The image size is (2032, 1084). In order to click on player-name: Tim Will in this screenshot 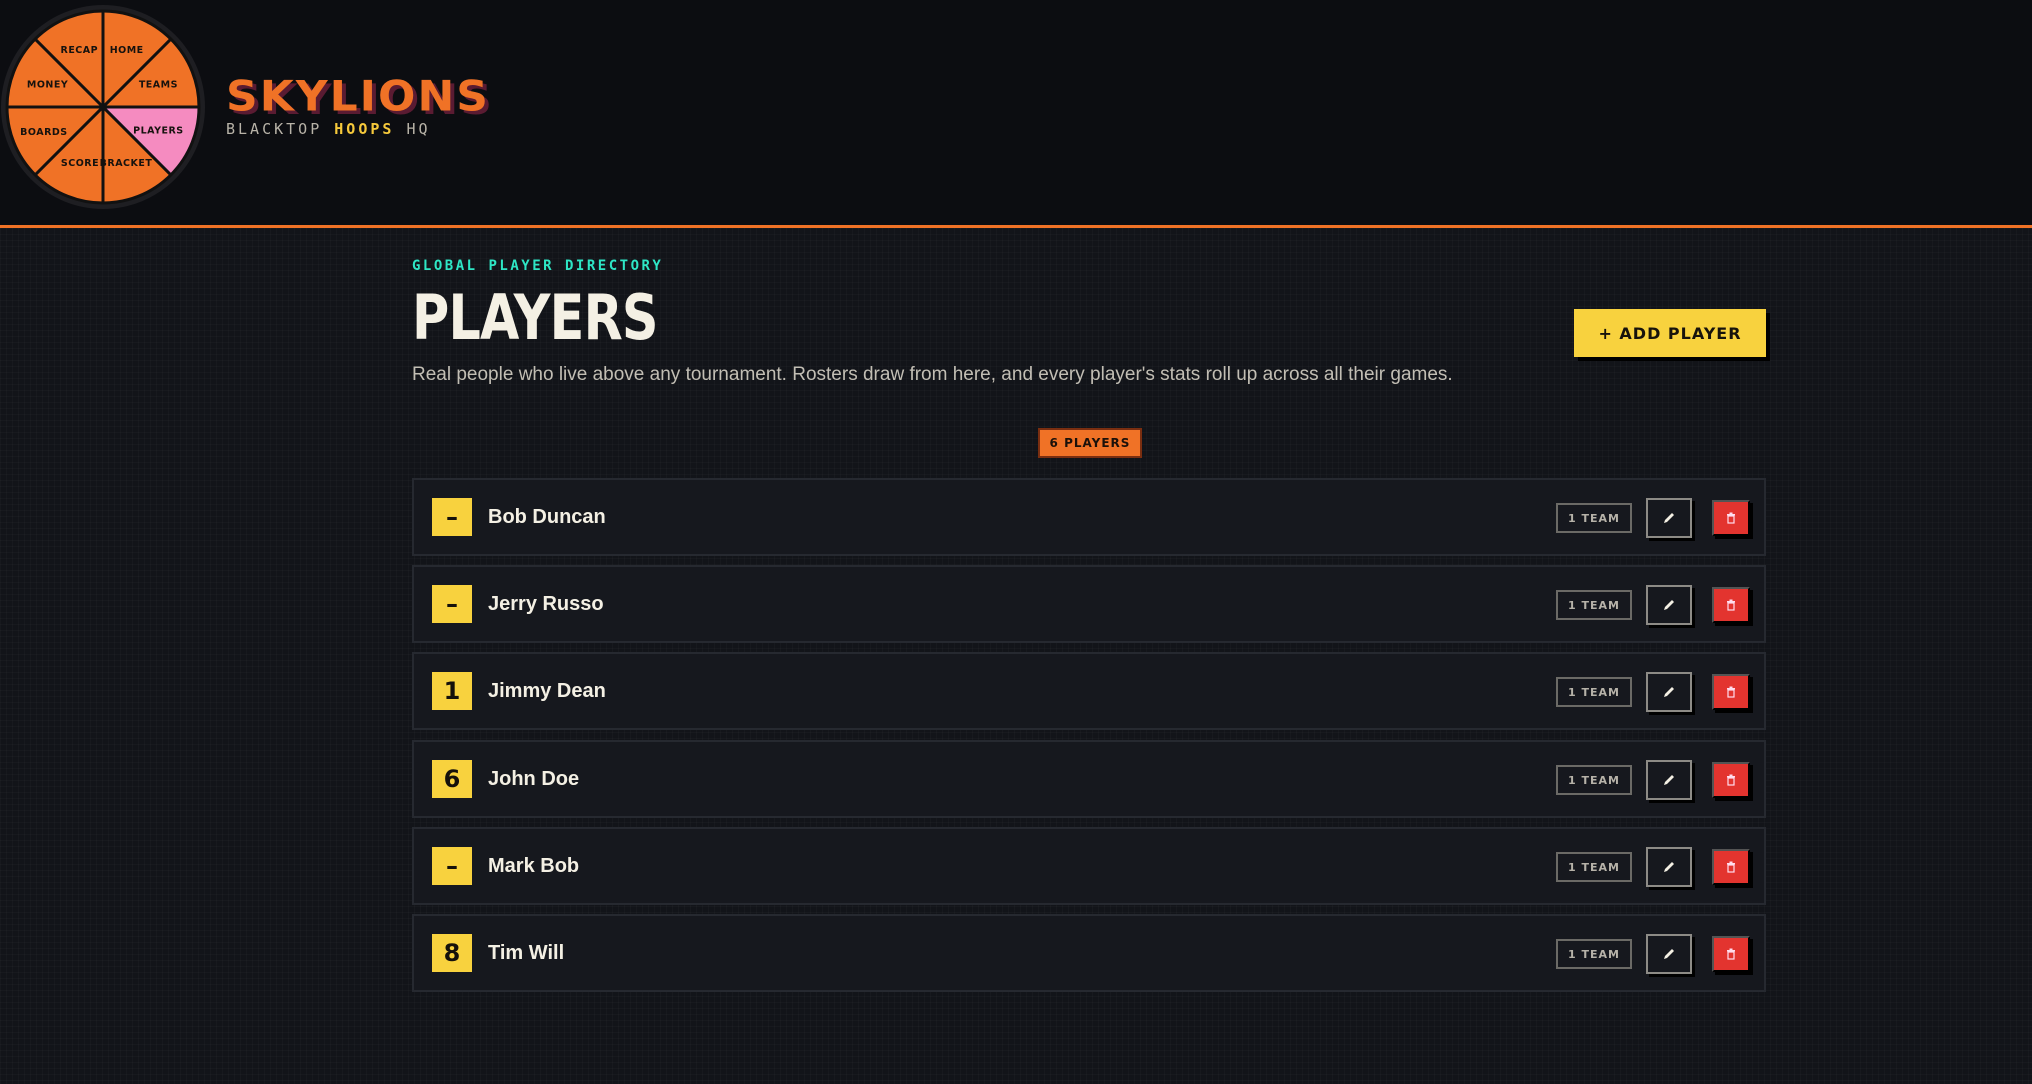, I will do `click(526, 953)`.